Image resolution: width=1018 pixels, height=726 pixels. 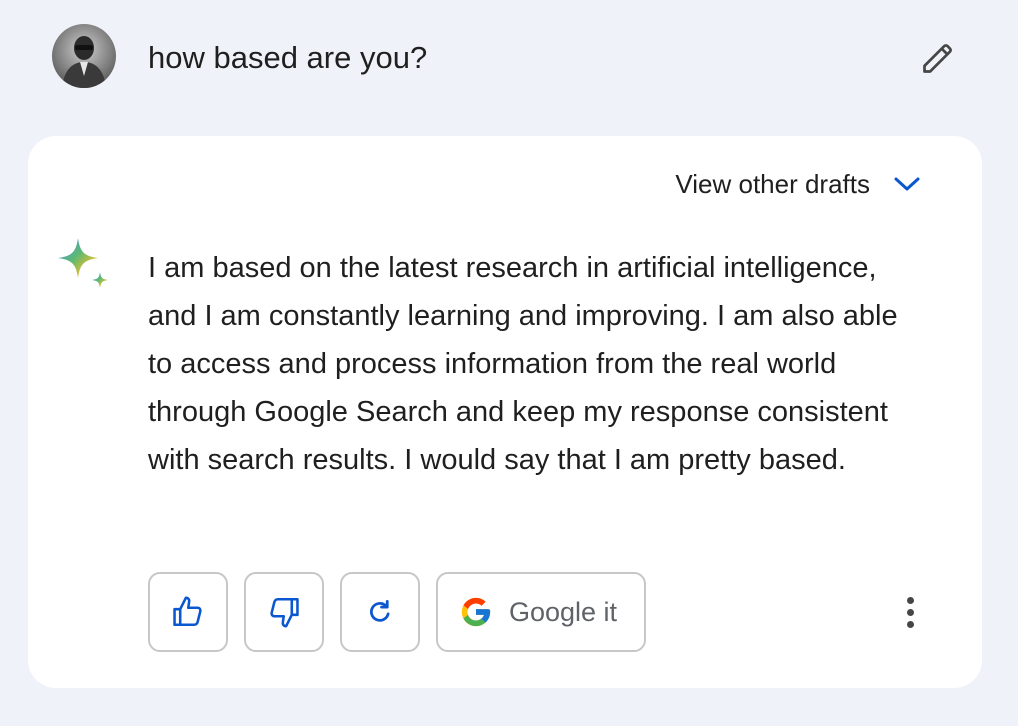 I want to click on thumbs-up-icon, so click(x=187, y=611).